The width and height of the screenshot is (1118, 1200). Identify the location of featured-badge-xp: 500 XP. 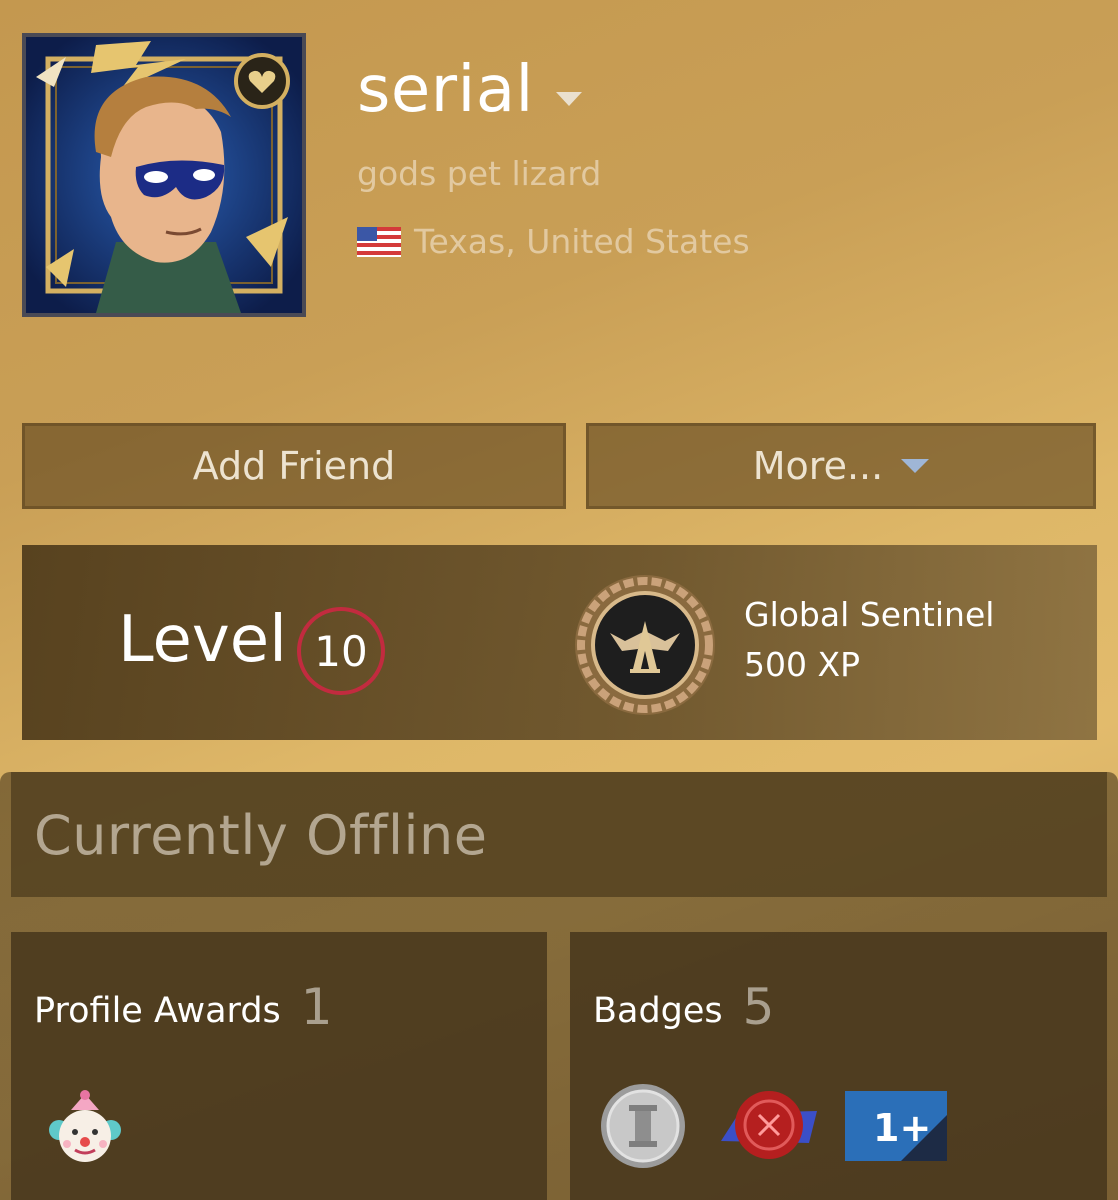
(802, 664).